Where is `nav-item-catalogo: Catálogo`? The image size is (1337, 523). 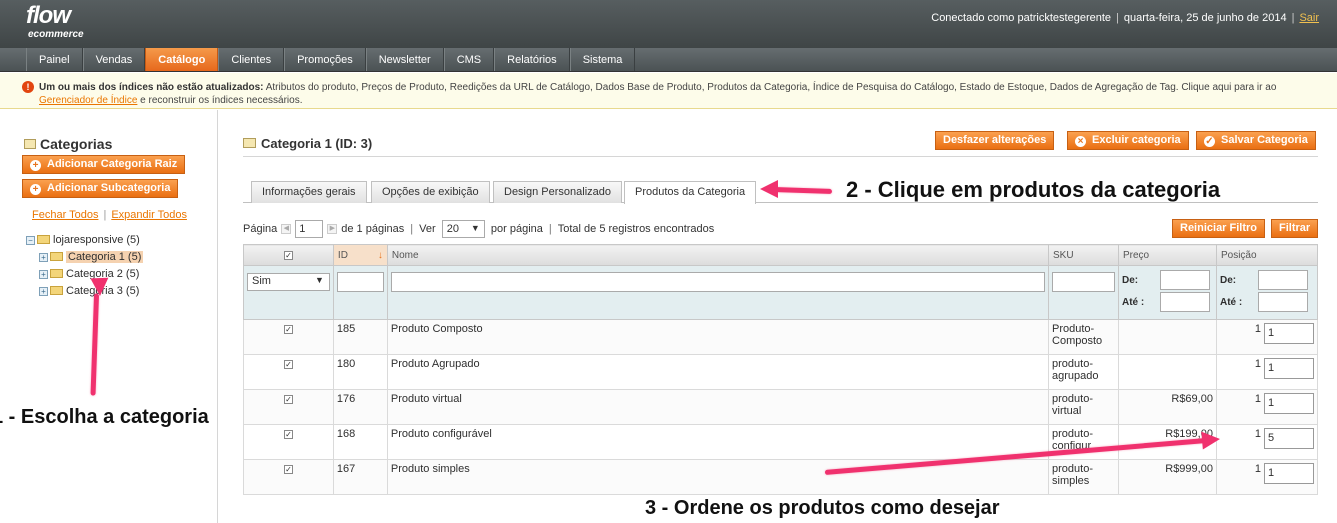
nav-item-catalogo: Catálogo is located at coordinates (182, 59).